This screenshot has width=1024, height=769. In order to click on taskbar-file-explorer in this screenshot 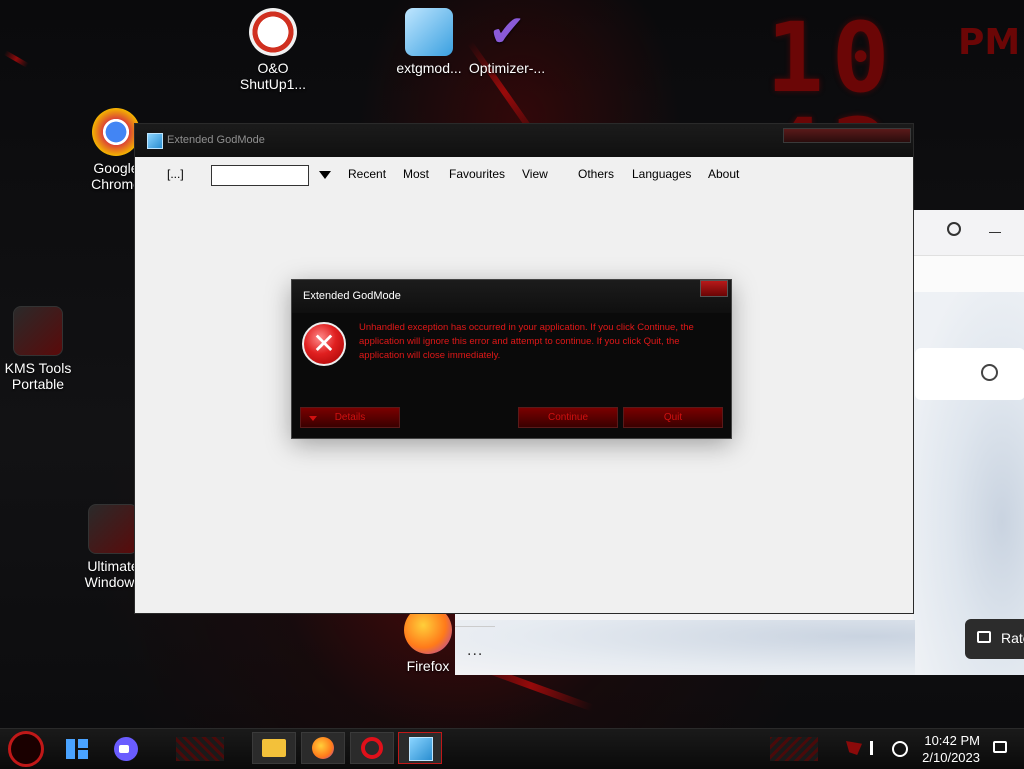, I will do `click(274, 748)`.